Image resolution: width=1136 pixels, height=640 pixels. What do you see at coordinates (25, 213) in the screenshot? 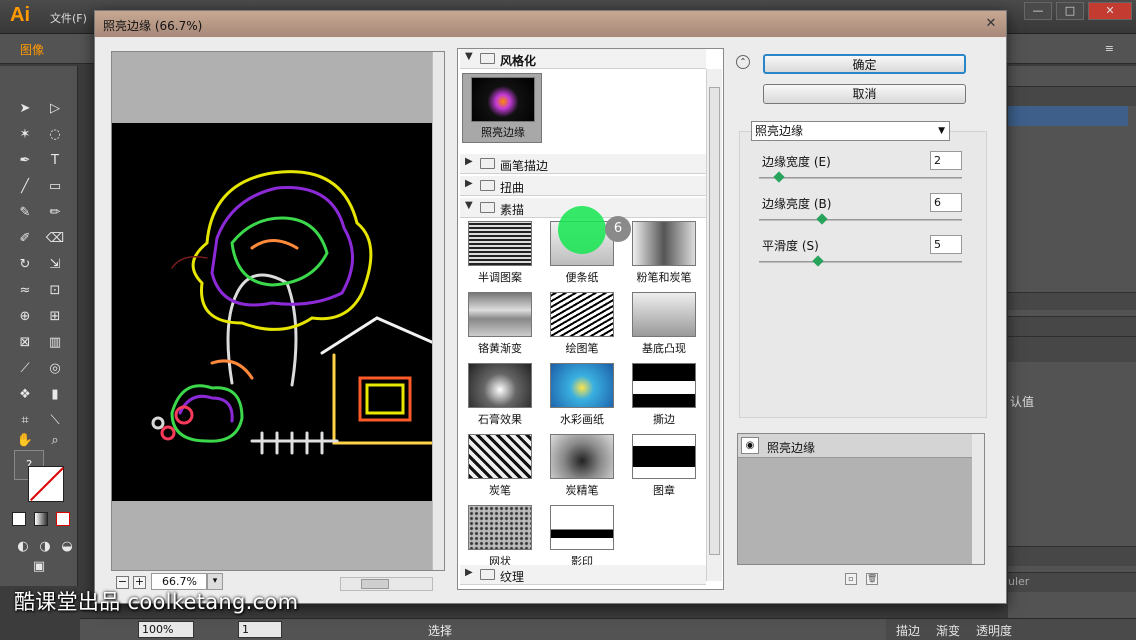
I see `paintbrush-tool-icon: ✎` at bounding box center [25, 213].